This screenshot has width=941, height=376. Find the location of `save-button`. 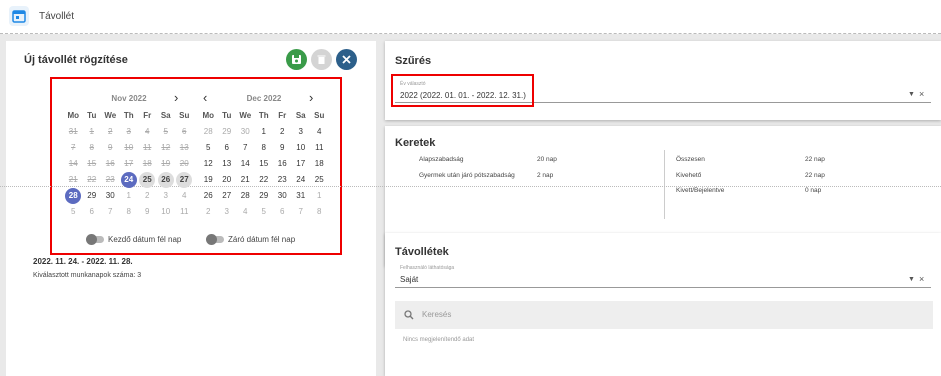

save-button is located at coordinates (296, 59).